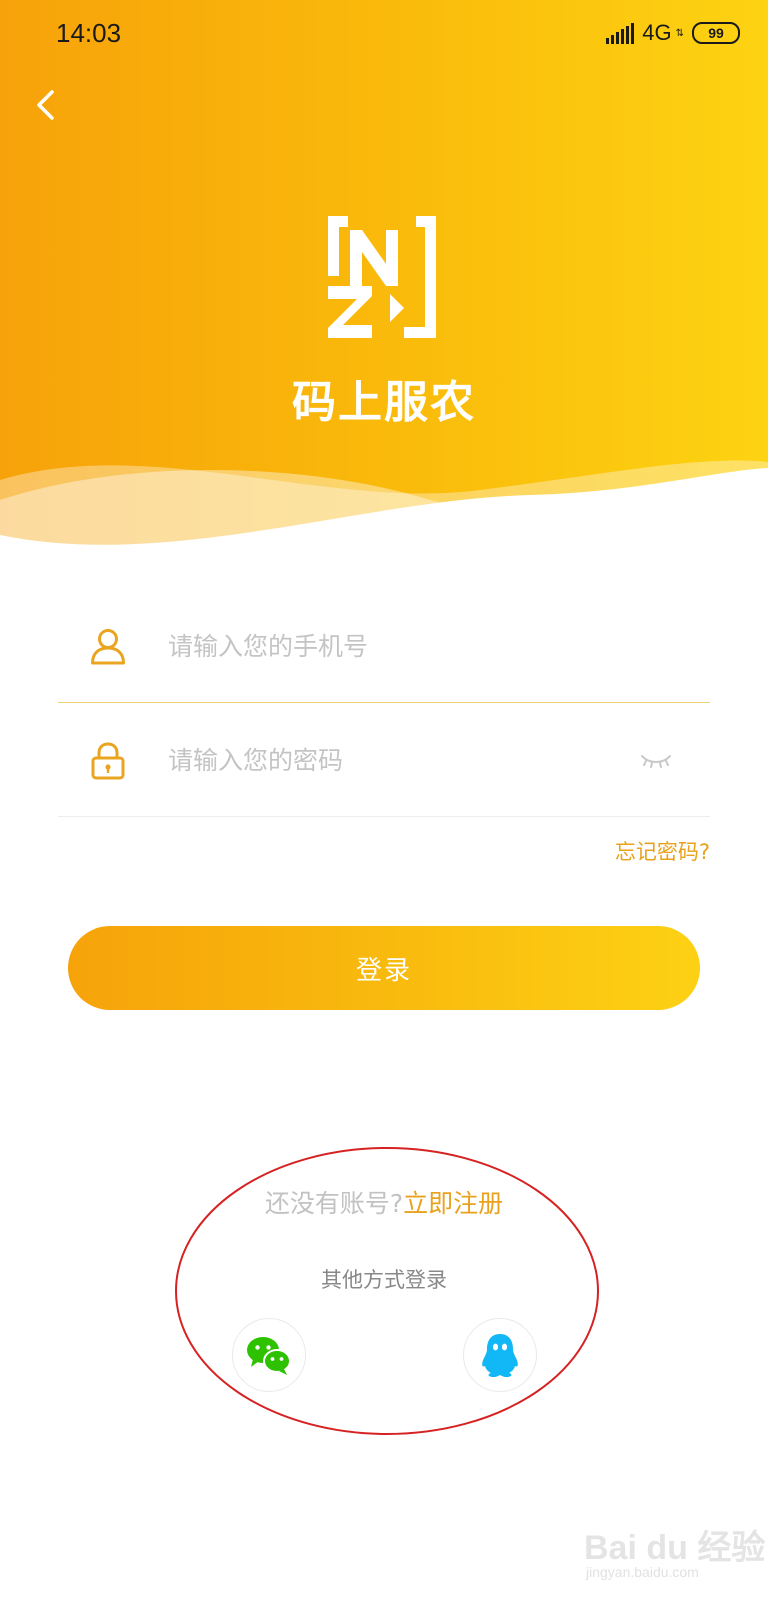 This screenshot has width=768, height=1600. I want to click on forgot-password-link: 忘记密码?, so click(662, 851).